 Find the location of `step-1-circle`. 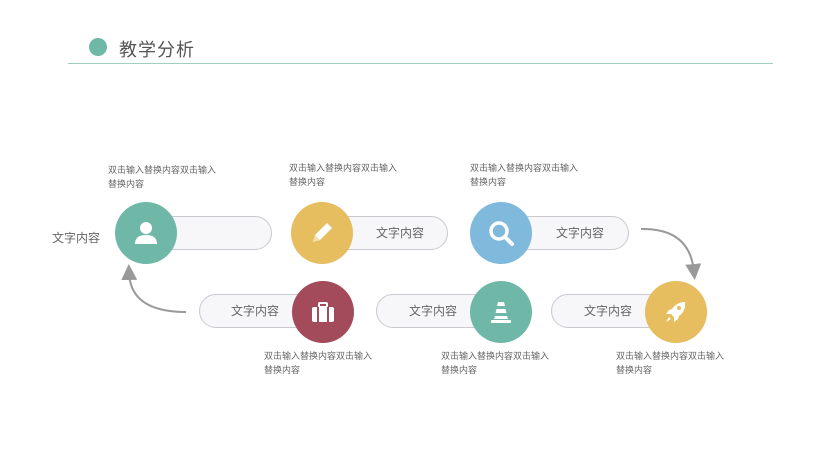

step-1-circle is located at coordinates (146, 233).